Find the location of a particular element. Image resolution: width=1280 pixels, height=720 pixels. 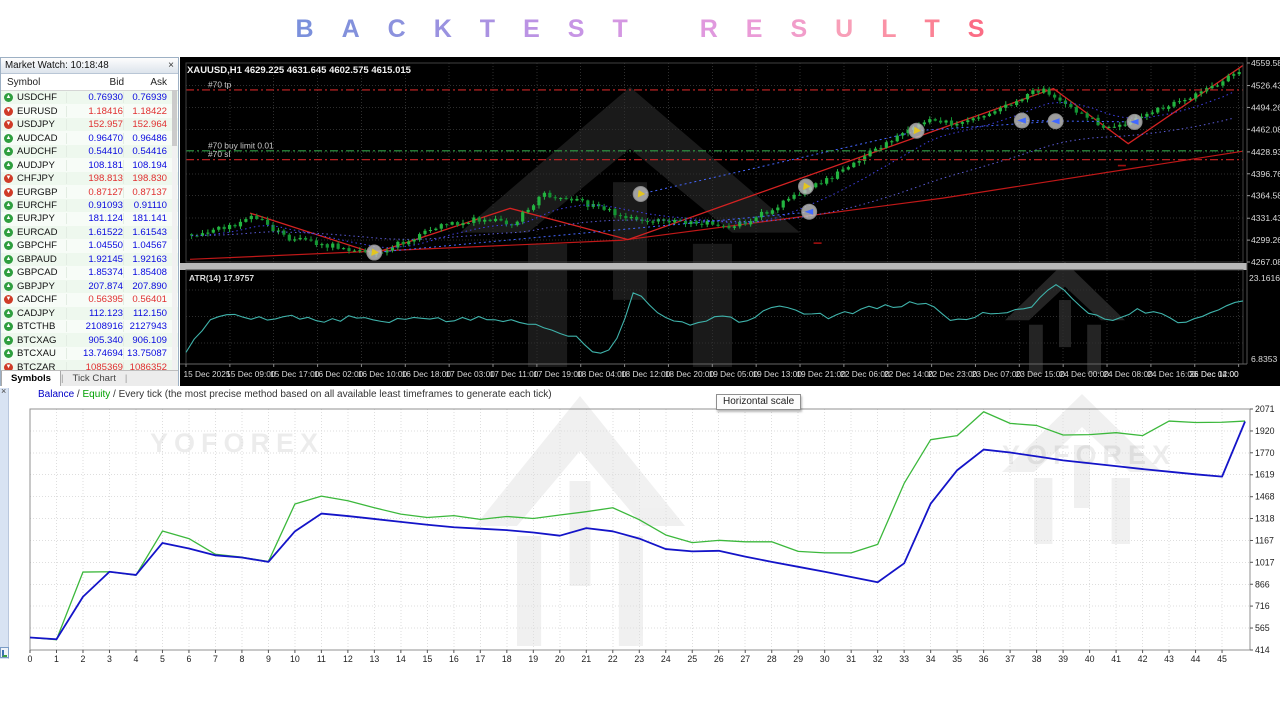

atr-scale-min: 6.8353 is located at coordinates (1264, 359).